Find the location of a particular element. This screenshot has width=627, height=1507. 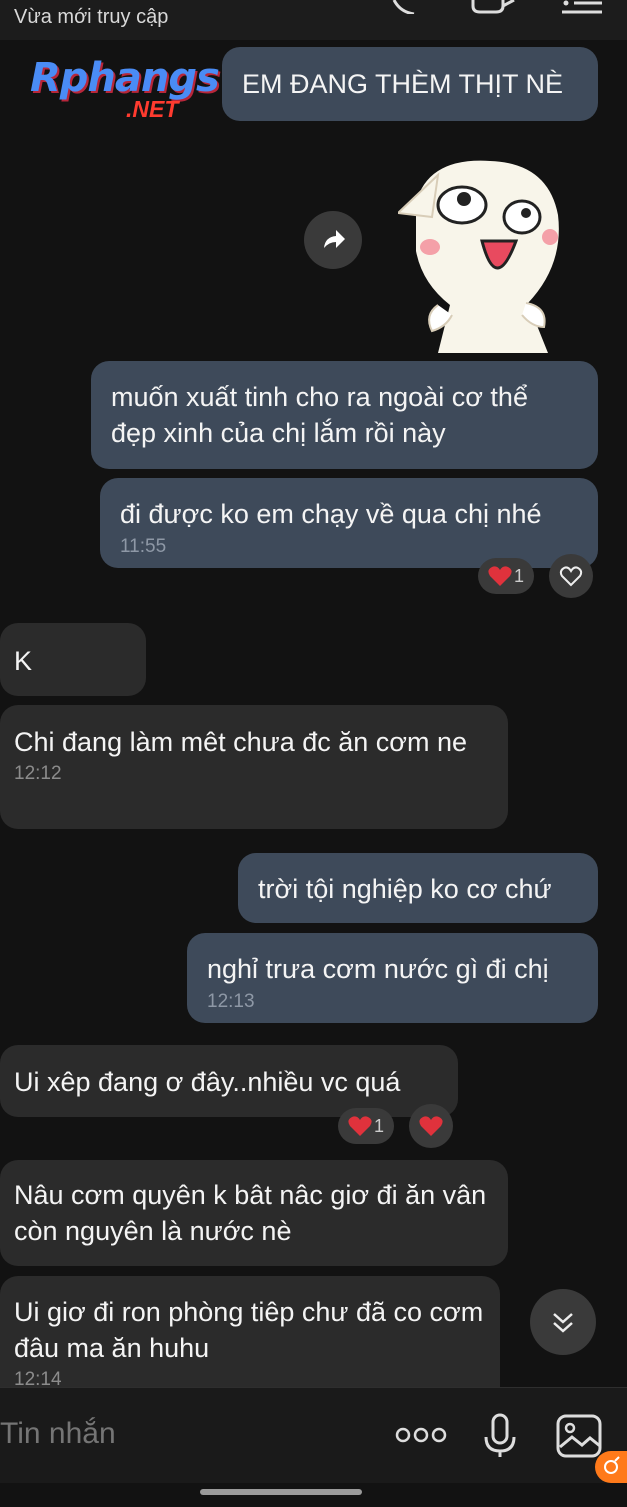

message-input is located at coordinates (190, 1434).